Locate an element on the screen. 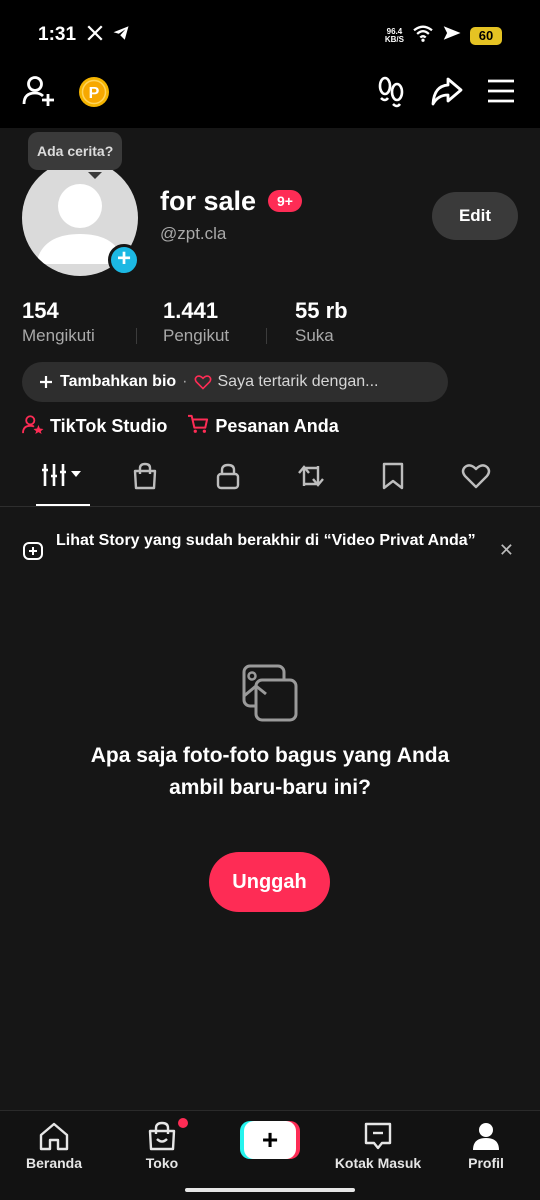 This screenshot has height=1200, width=540. nav-home-label: Beranda is located at coordinates (54, 1163).